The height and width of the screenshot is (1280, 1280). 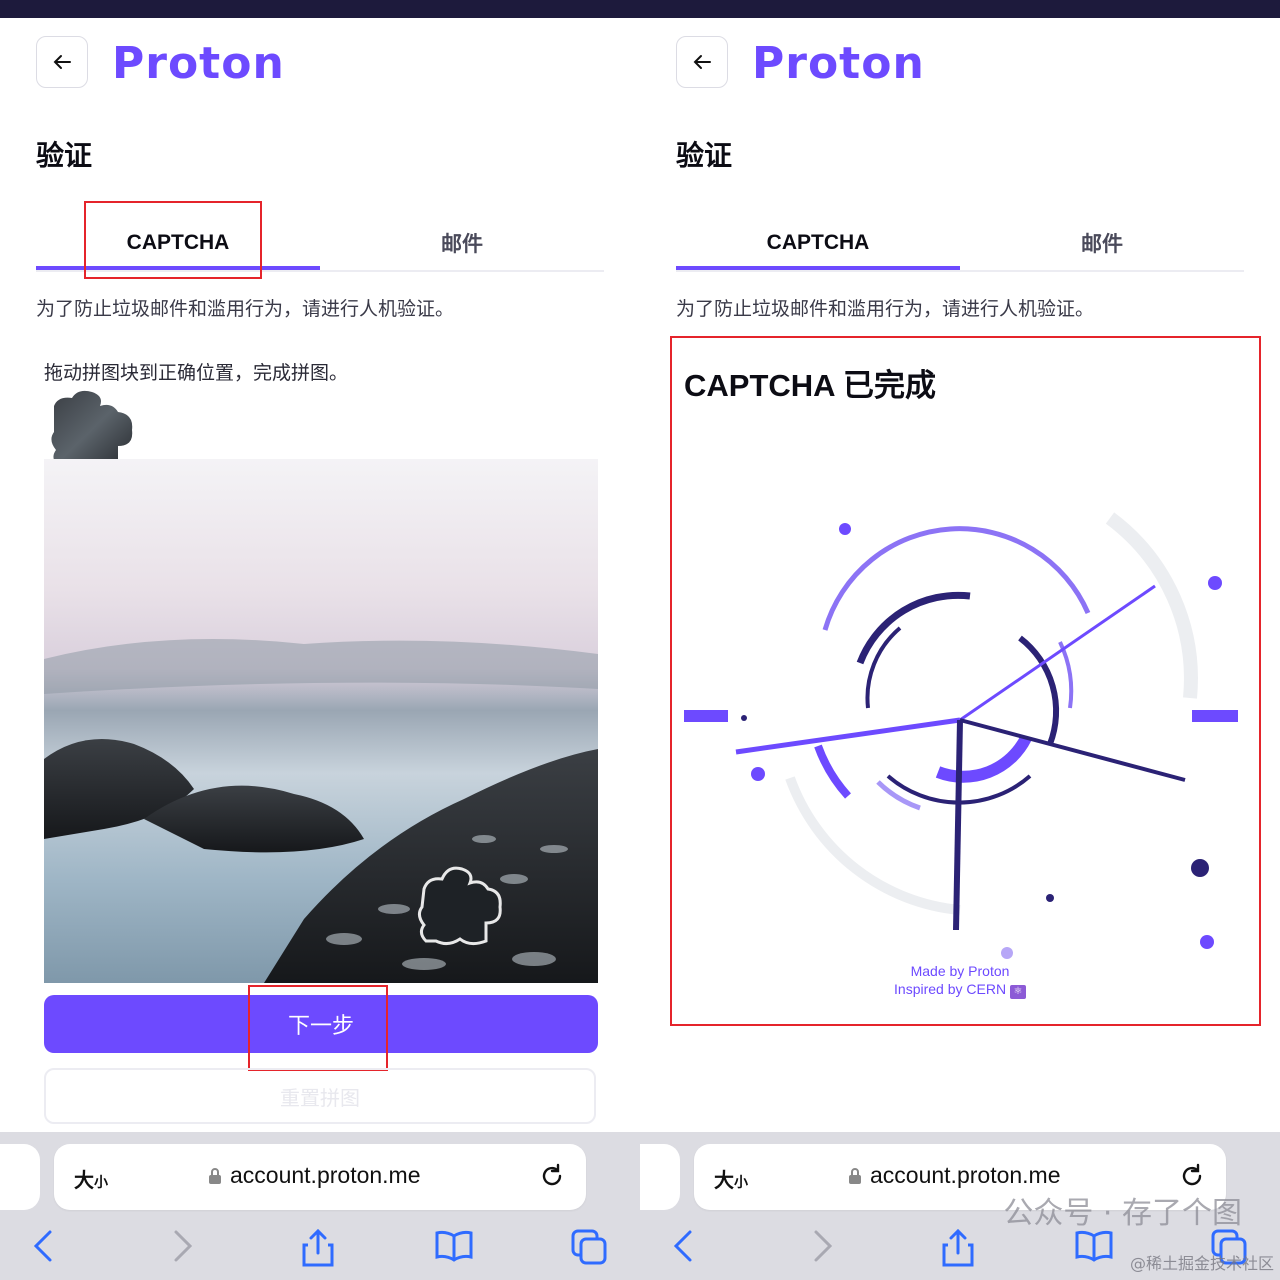 I want to click on verification-tabs: CAPTCHA 邮件, so click(x=960, y=245).